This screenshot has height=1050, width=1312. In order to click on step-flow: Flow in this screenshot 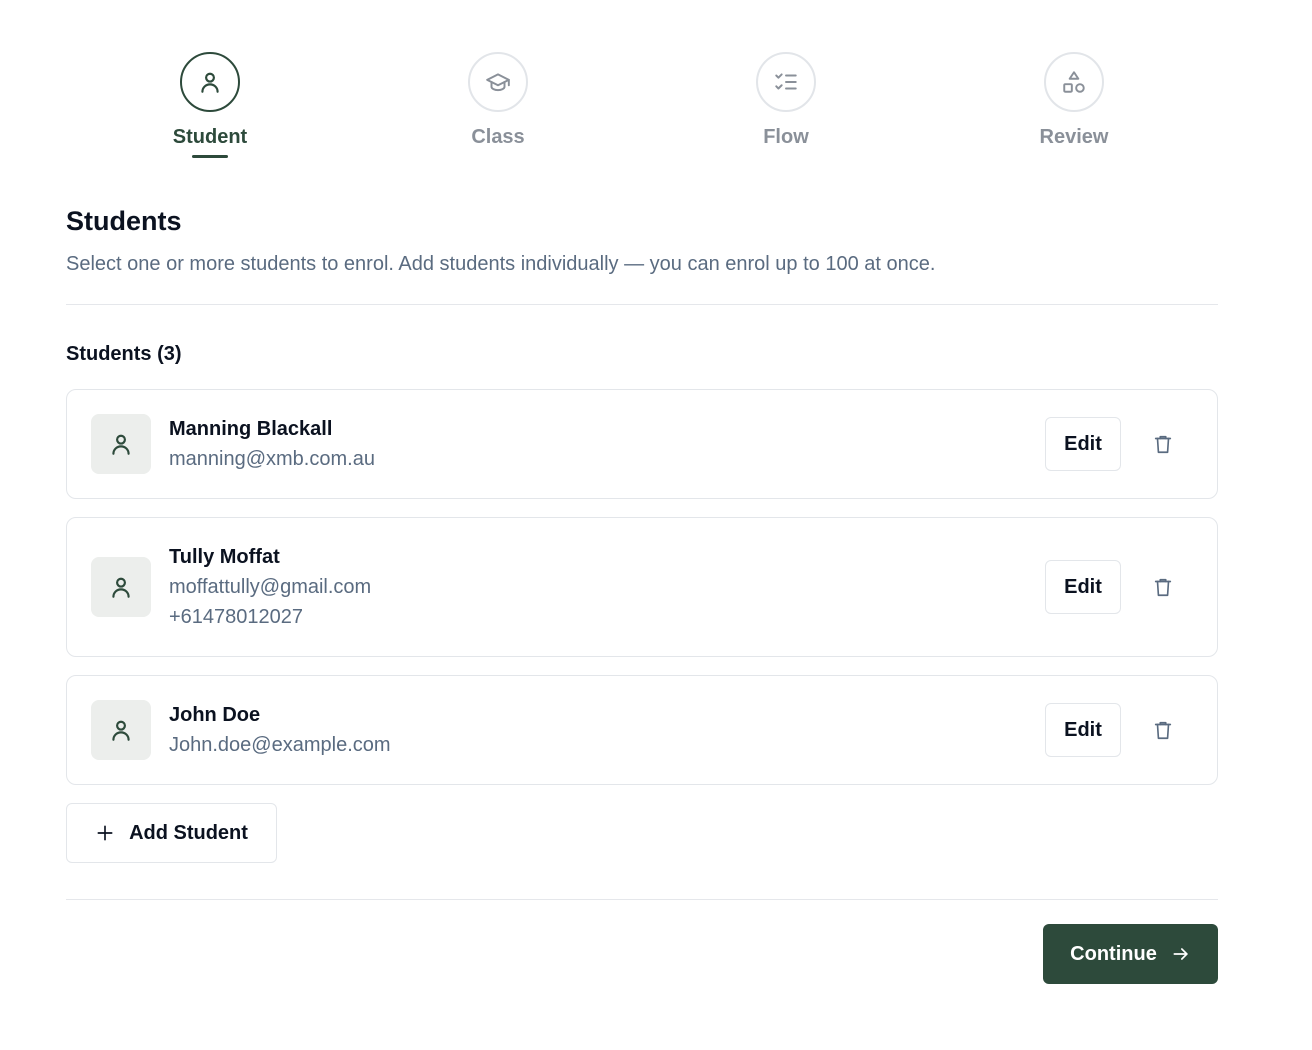, I will do `click(786, 100)`.